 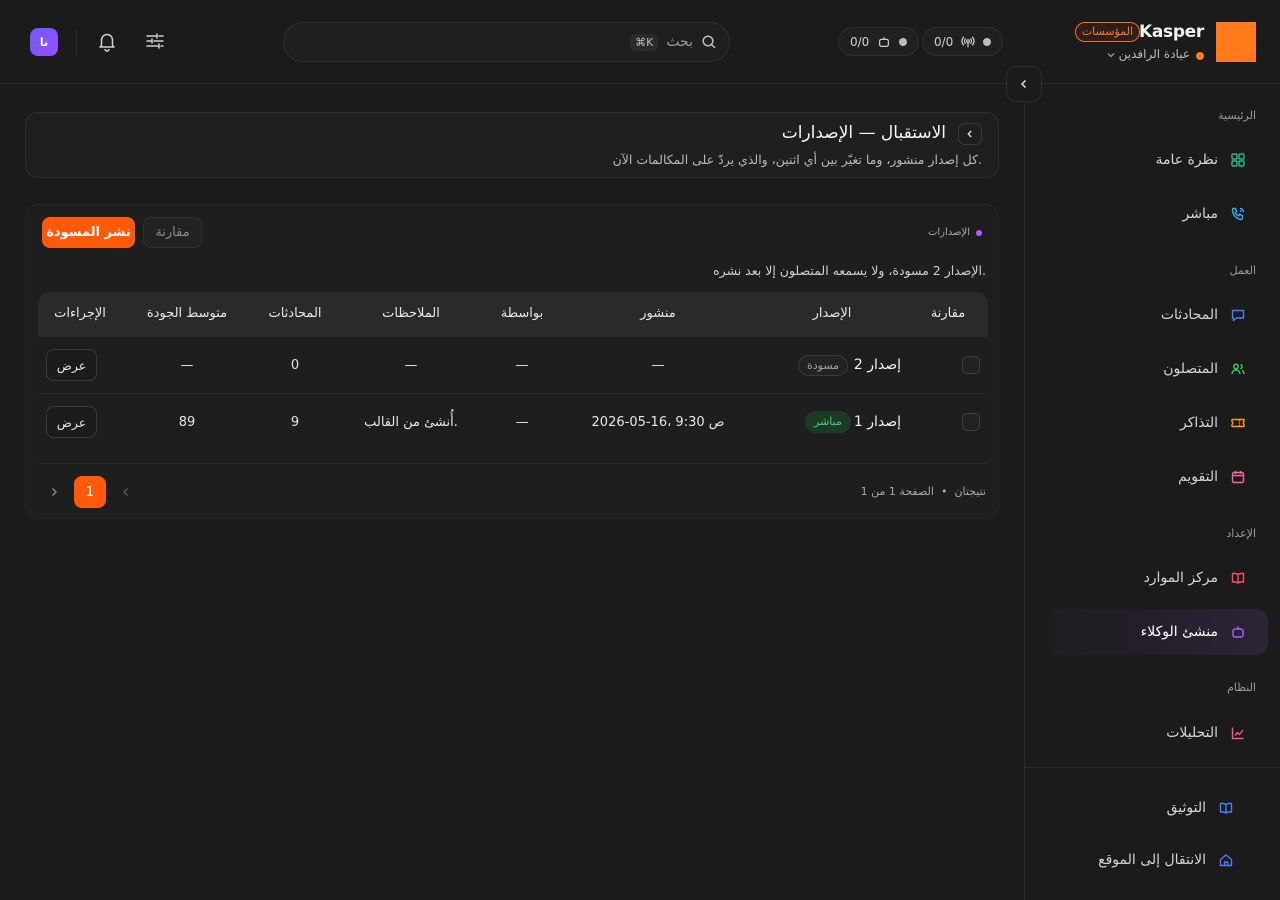 What do you see at coordinates (295, 313) in the screenshot?
I see `column-header: المحادثات` at bounding box center [295, 313].